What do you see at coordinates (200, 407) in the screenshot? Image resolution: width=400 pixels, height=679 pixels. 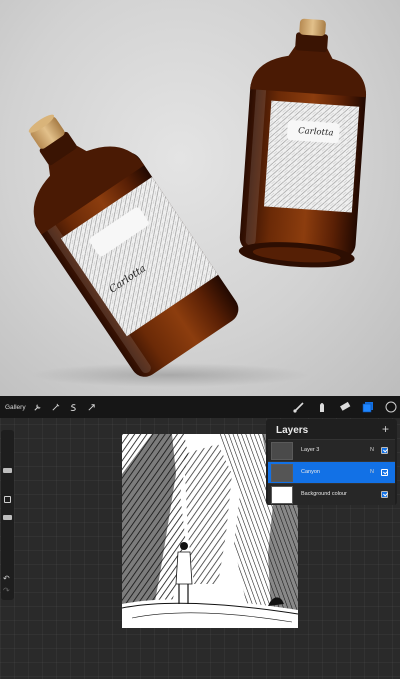 I see `top-toolbar: Gallery` at bounding box center [200, 407].